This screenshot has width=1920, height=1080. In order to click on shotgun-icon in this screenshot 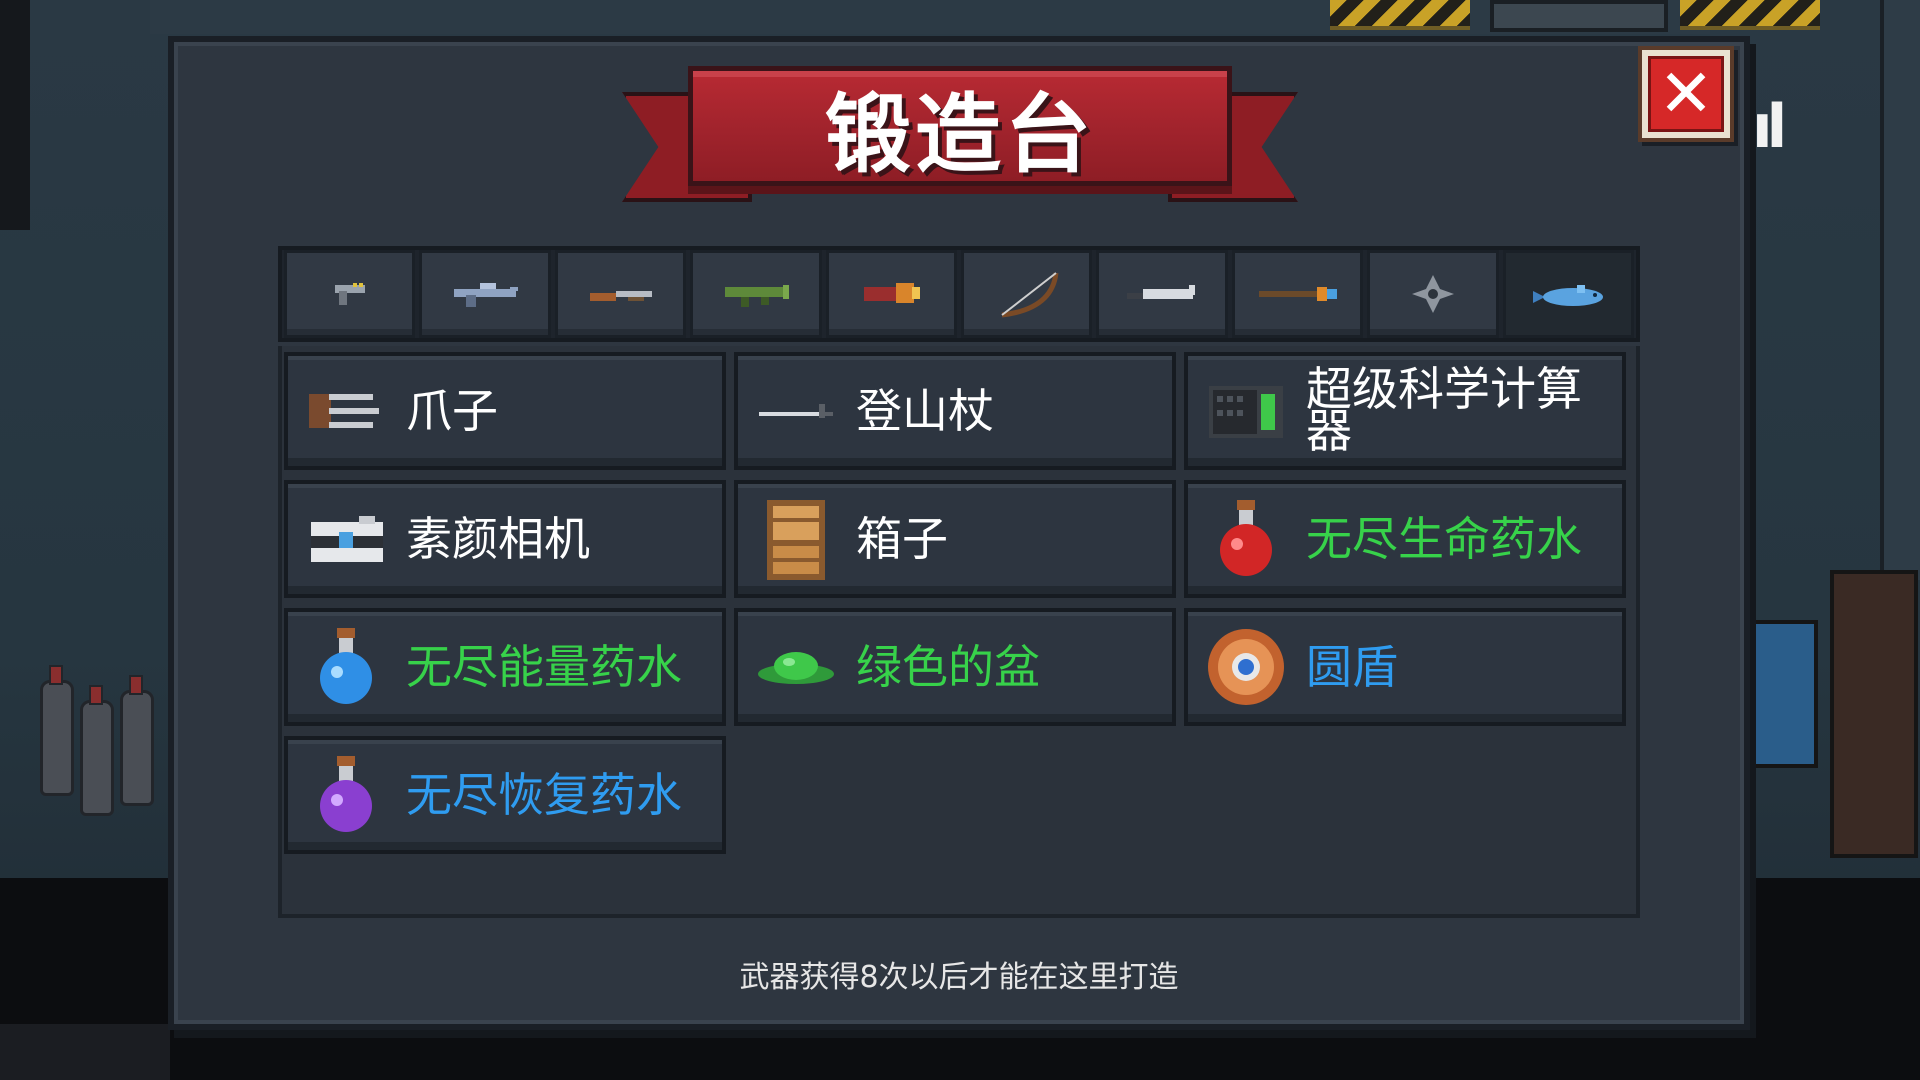, I will do `click(620, 296)`.